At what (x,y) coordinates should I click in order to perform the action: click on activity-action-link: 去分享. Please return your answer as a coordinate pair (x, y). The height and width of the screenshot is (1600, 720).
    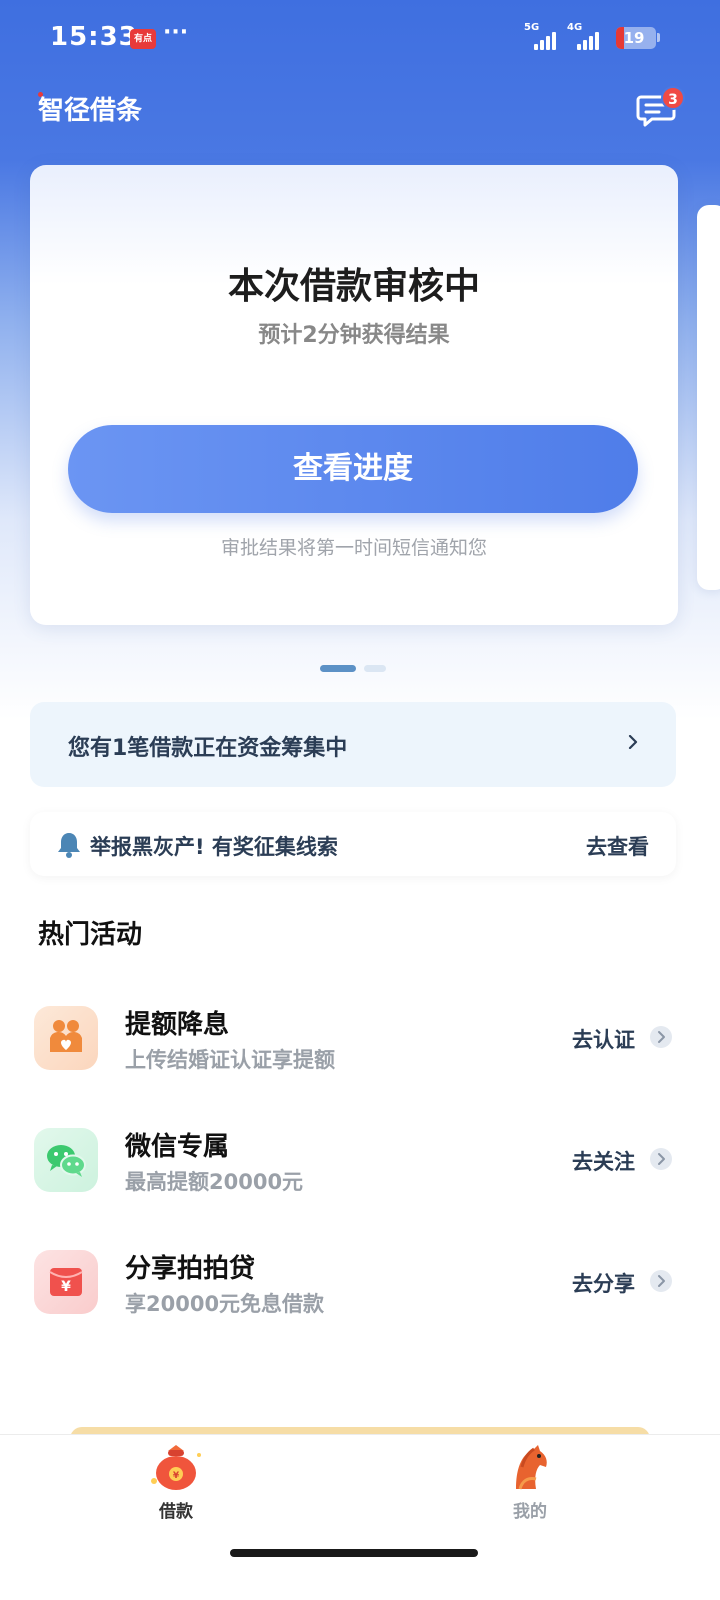
    Looking at the image, I should click on (603, 1283).